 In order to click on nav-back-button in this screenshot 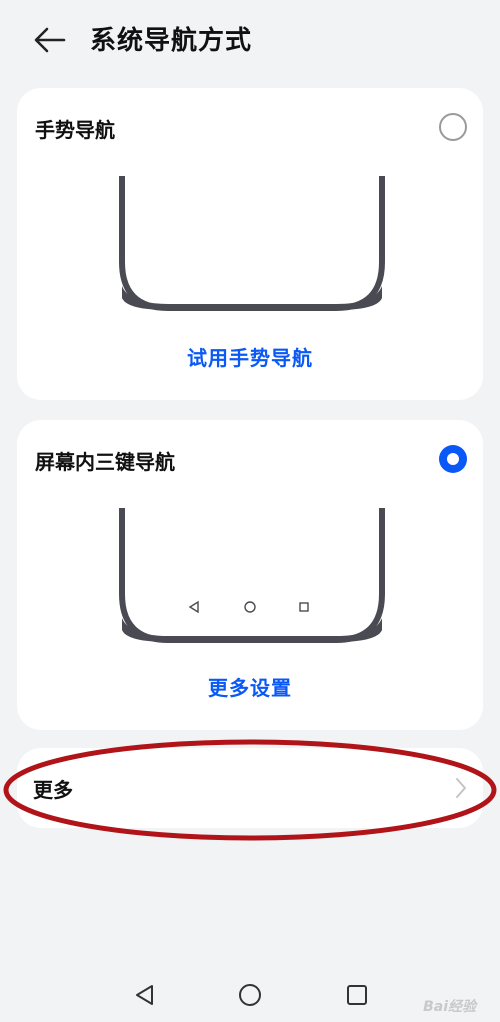, I will do `click(144, 995)`.